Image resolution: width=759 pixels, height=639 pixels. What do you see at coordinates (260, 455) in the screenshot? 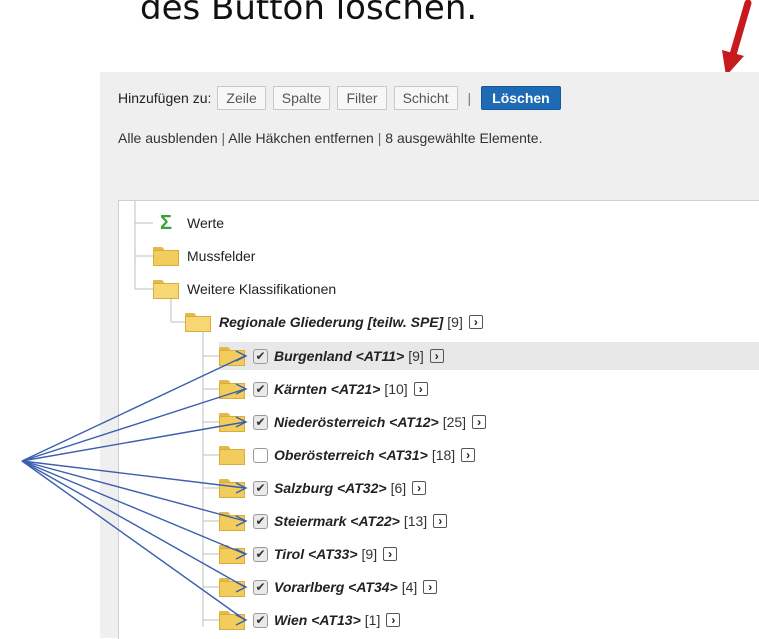
I see `region-checkbox` at bounding box center [260, 455].